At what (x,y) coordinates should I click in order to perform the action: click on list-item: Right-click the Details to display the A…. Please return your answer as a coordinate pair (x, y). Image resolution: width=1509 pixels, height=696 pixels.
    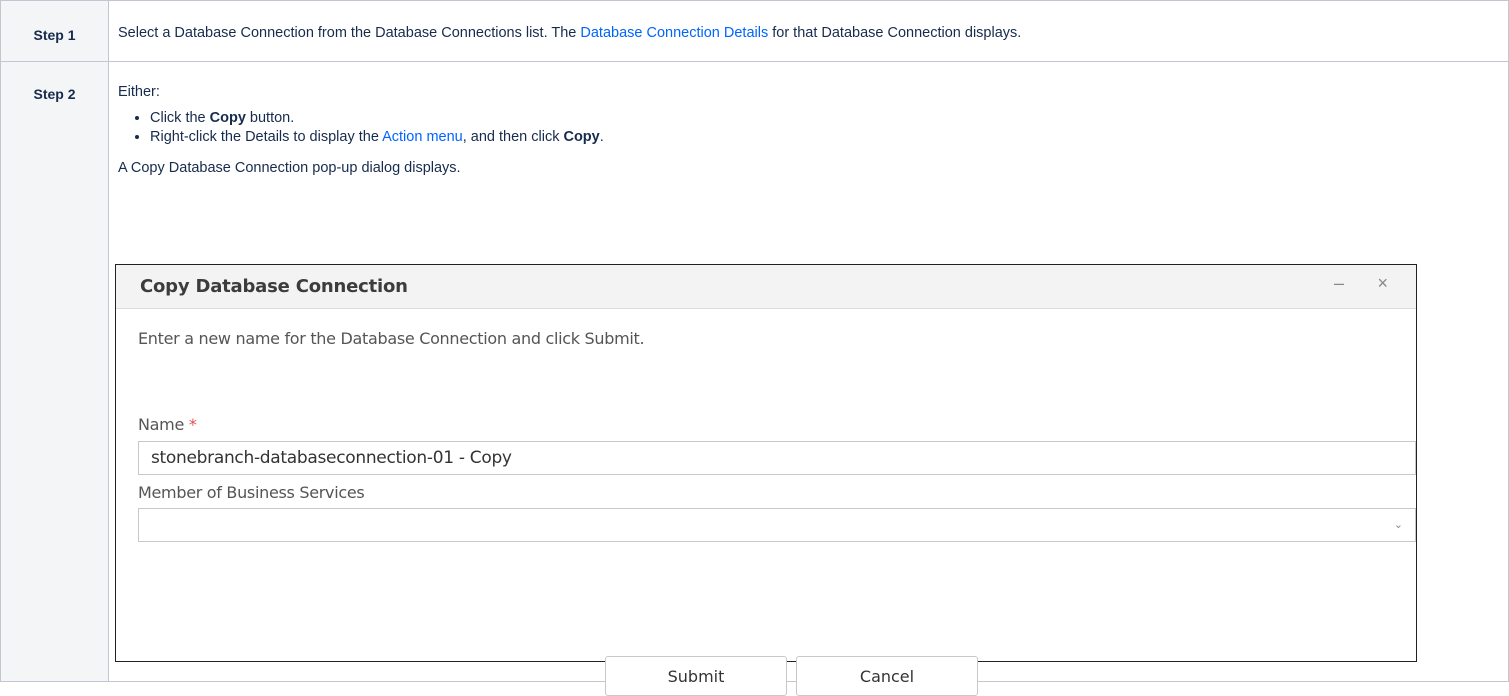
    Looking at the image, I should click on (824, 137).